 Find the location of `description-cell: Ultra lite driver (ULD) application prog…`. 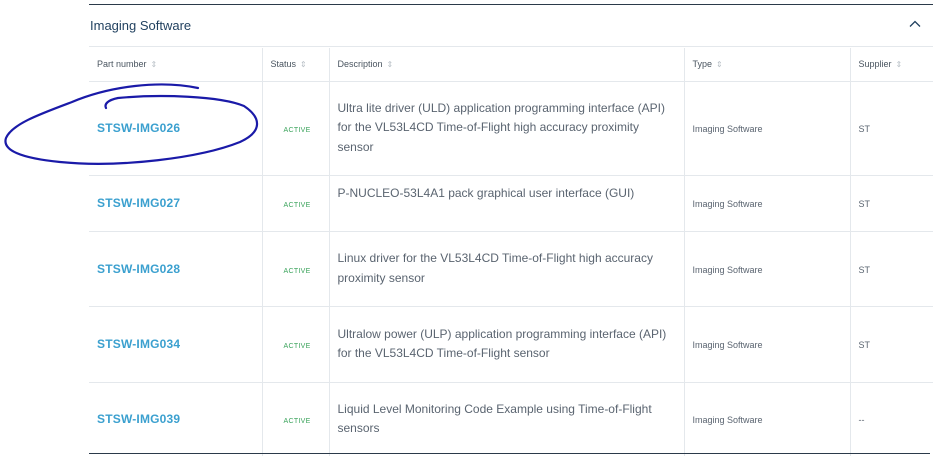

description-cell: Ultra lite driver (ULD) application prog… is located at coordinates (506, 128).